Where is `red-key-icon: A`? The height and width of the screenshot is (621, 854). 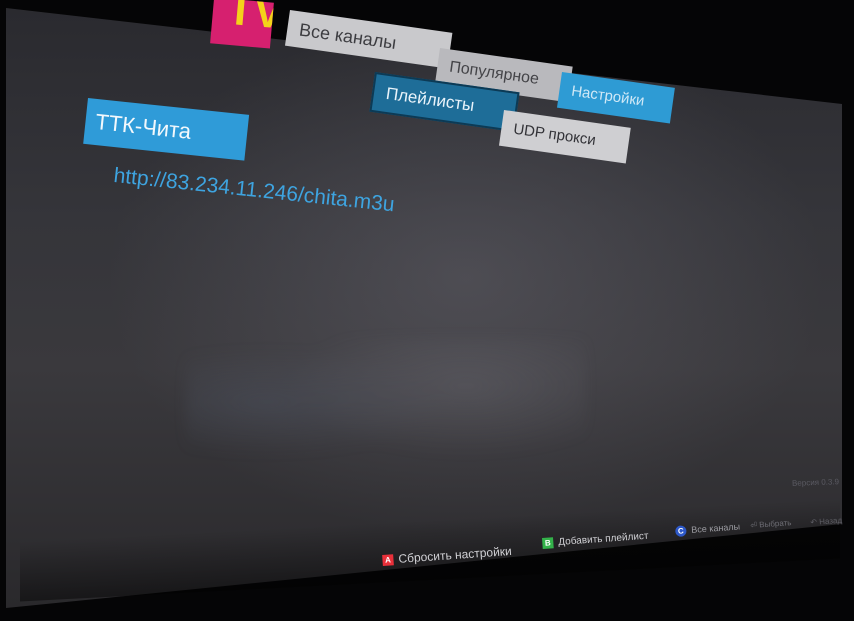 red-key-icon: A is located at coordinates (388, 560).